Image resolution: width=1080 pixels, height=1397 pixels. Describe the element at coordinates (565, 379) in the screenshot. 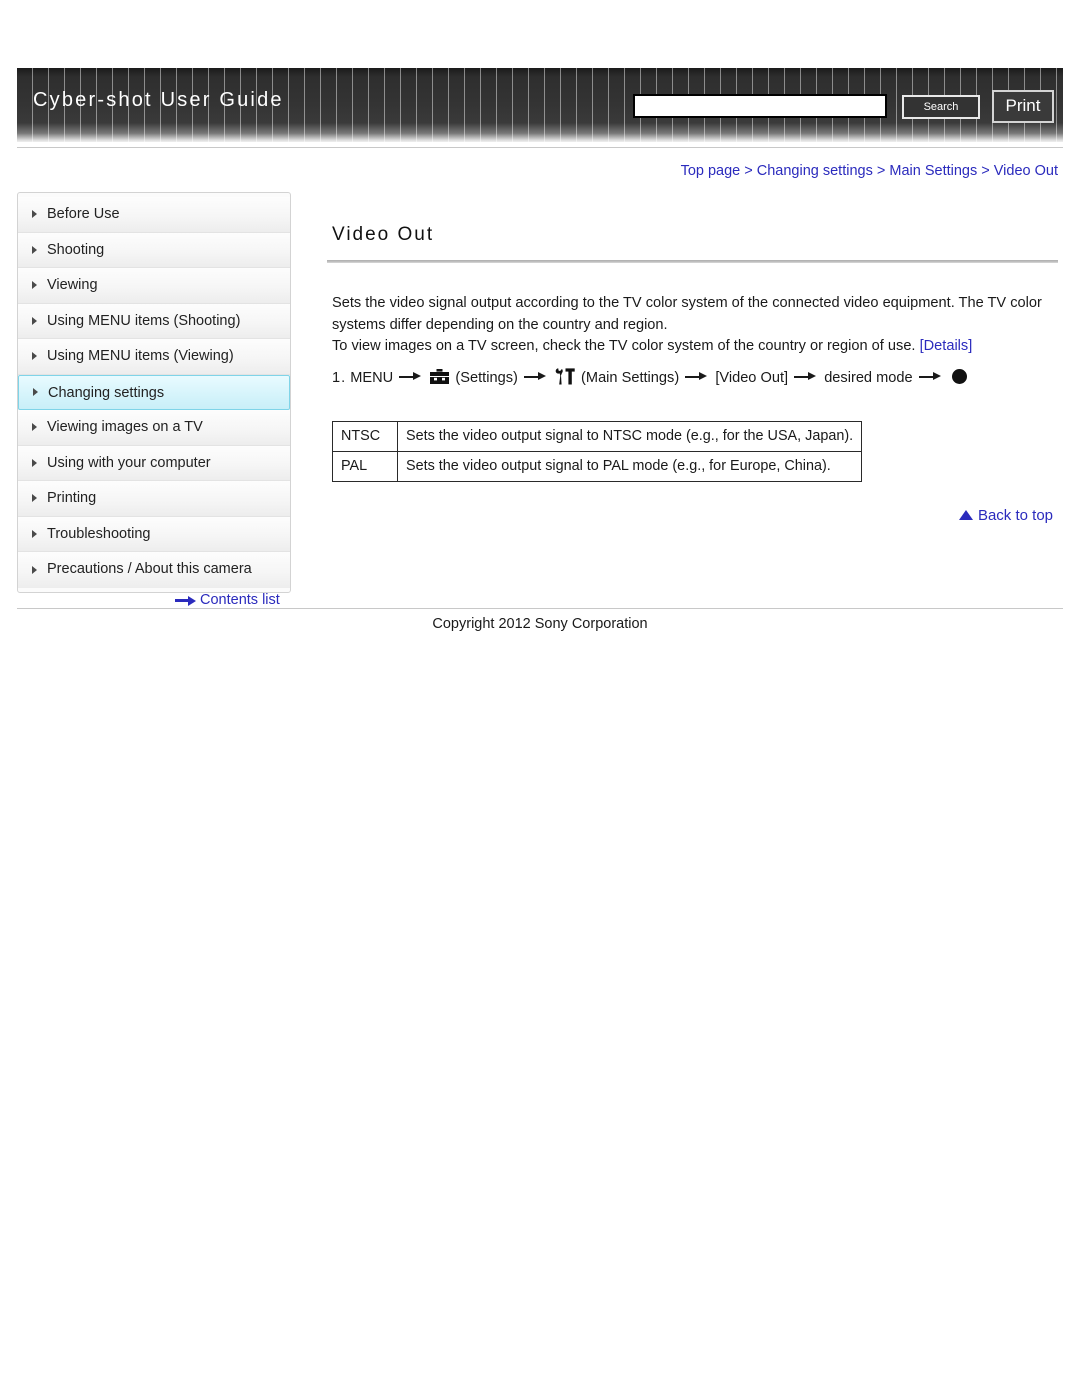

I see `tools-wrench-hammer-icon` at that location.